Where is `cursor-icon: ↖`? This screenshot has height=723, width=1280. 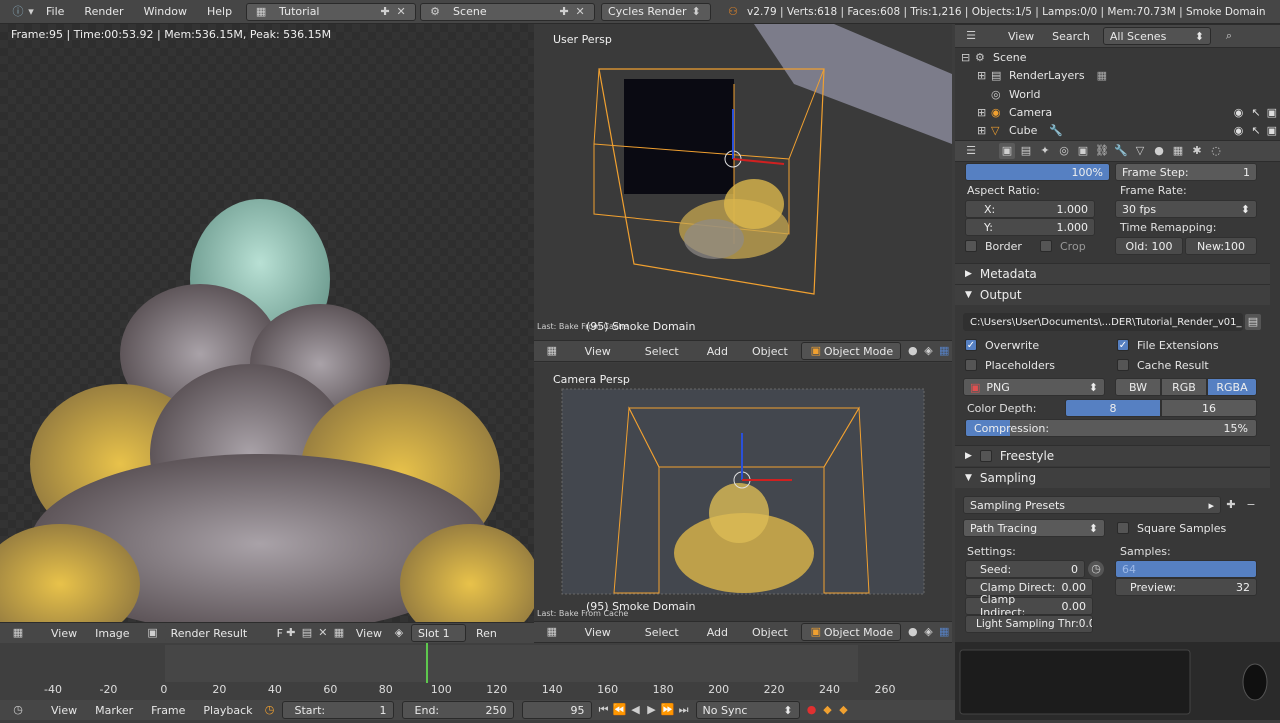
cursor-icon: ↖ is located at coordinates (1255, 112).